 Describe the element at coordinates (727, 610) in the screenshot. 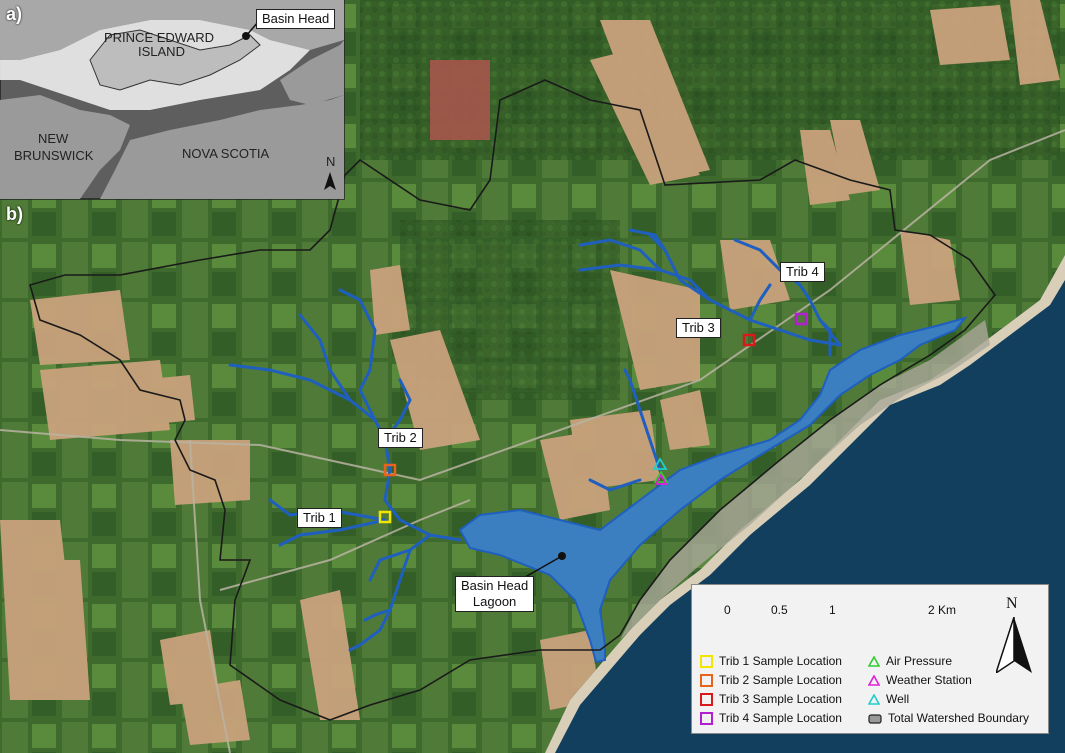

I see `scale-tick-0: 0` at that location.